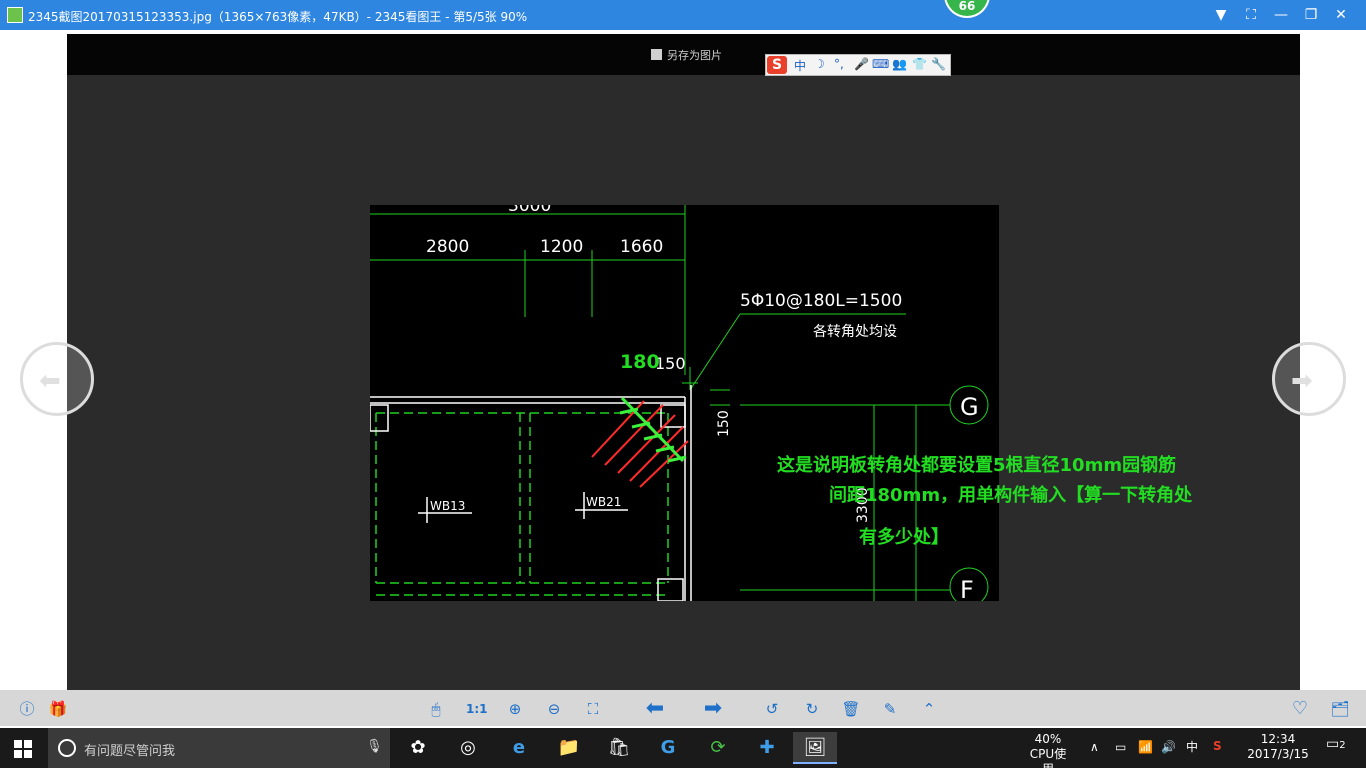  Describe the element at coordinates (1011, 495) in the screenshot. I see `annotation-line-2: 间距180mm，用单构件输入【算一下转角处` at that location.